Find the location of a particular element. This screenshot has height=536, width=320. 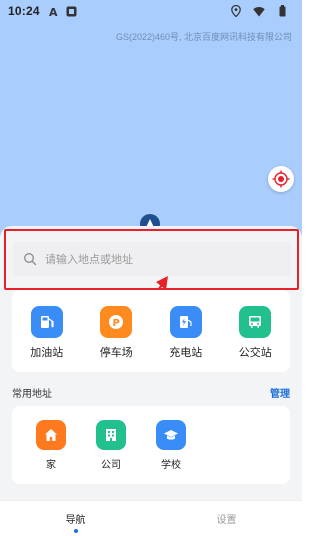

tab-settings: 设置 is located at coordinates (226, 518).